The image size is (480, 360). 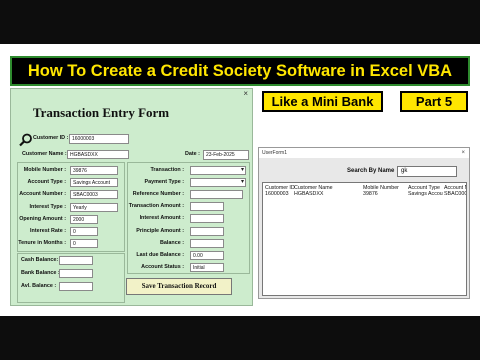 I want to click on mini-bank-badge: Like a Mini Bank, so click(x=322, y=101).